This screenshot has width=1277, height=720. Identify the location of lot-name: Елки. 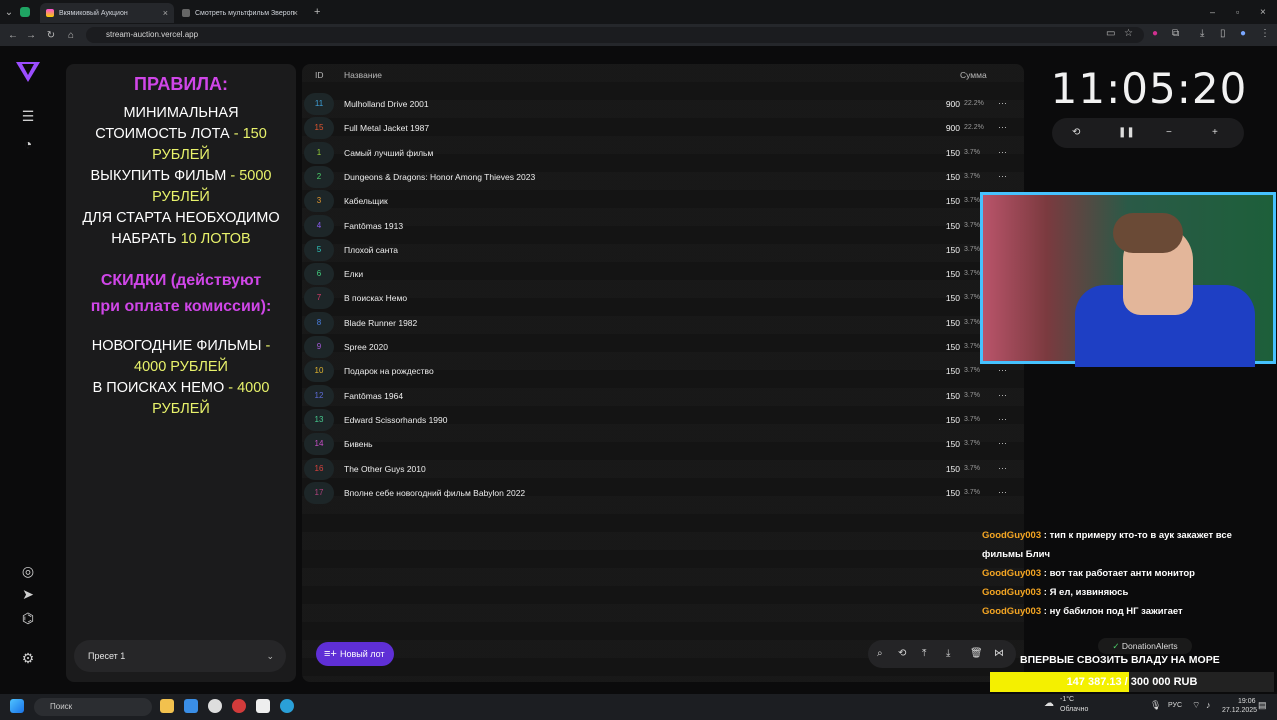
(353, 274).